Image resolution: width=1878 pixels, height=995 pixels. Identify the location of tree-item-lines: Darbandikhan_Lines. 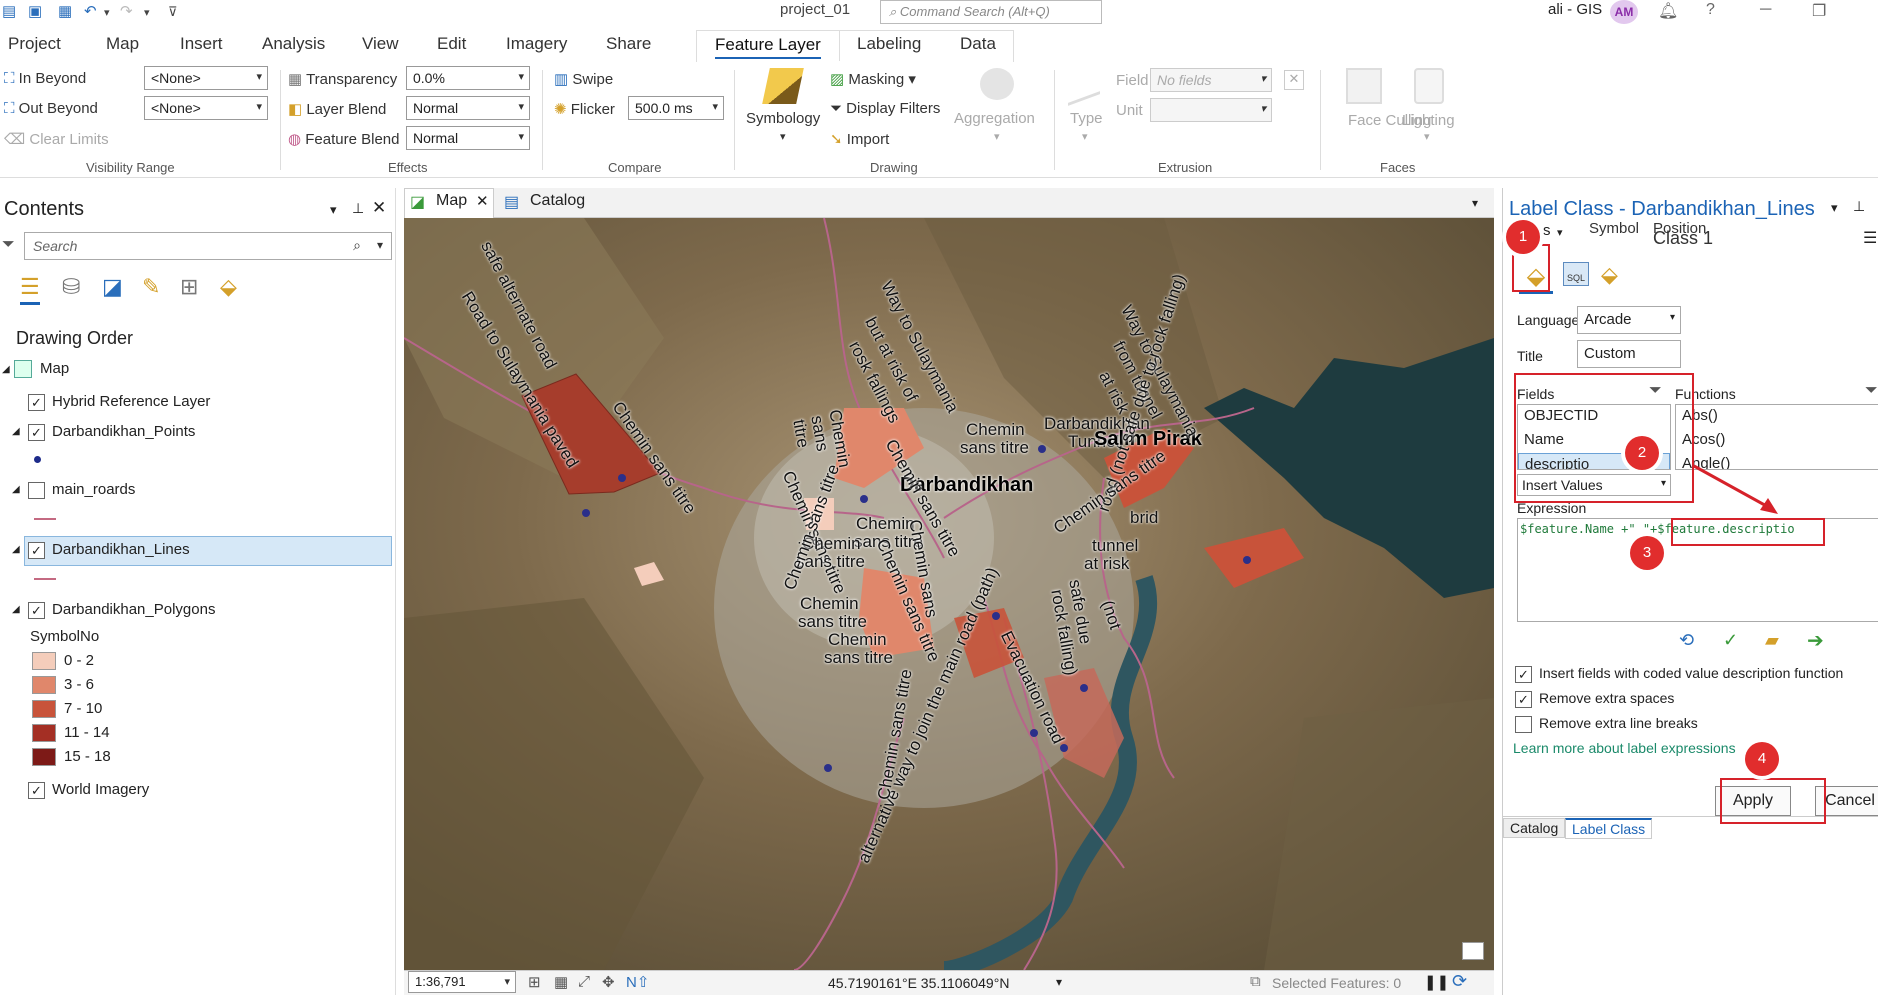
(121, 549).